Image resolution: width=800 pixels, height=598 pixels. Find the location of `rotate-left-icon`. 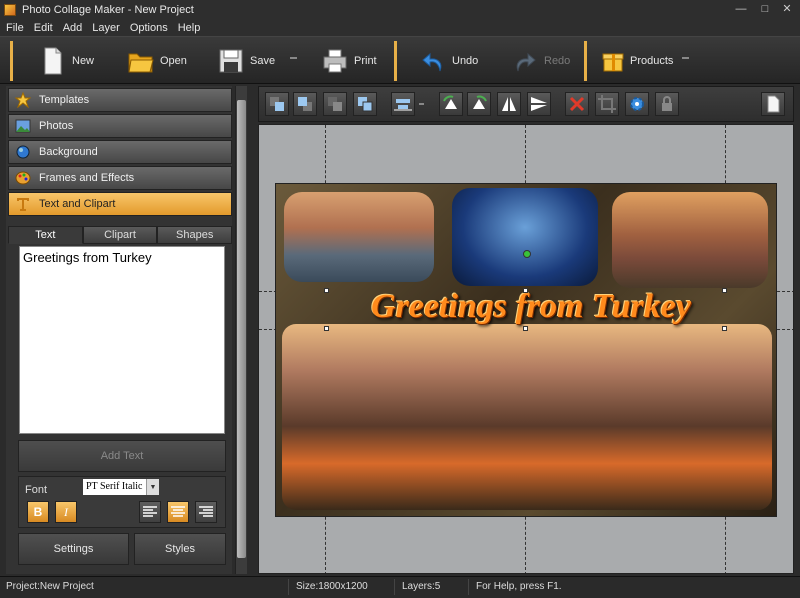

rotate-left-icon is located at coordinates (450, 102).